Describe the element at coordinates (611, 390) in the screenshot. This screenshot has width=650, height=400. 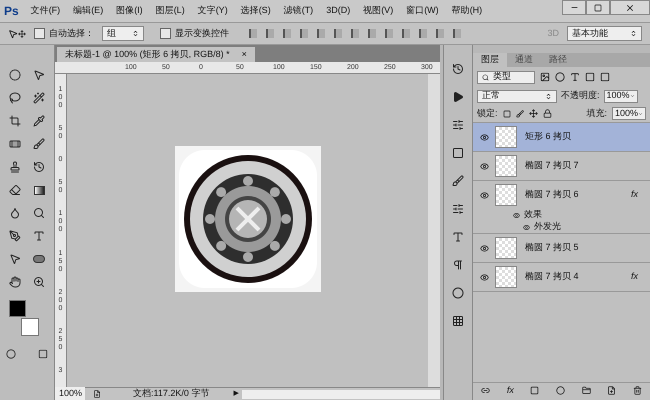
I see `new-layer-icon` at that location.